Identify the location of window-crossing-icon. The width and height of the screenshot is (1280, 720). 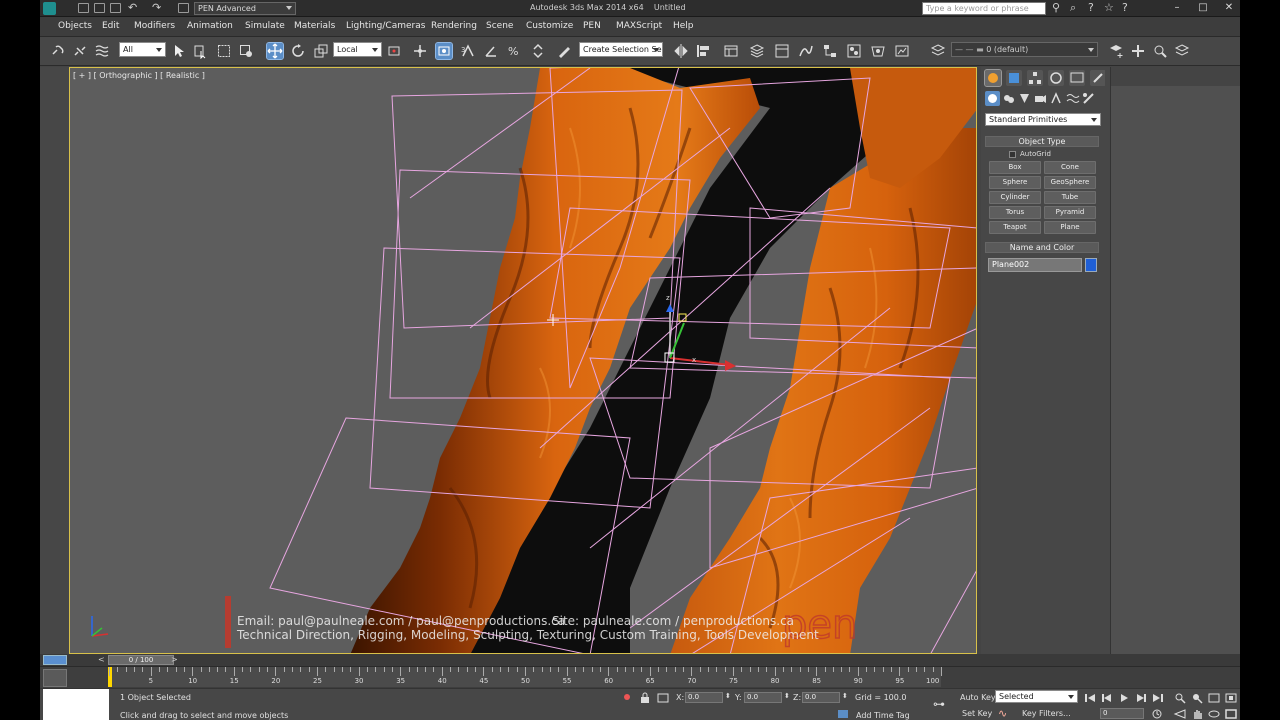
(246, 51).